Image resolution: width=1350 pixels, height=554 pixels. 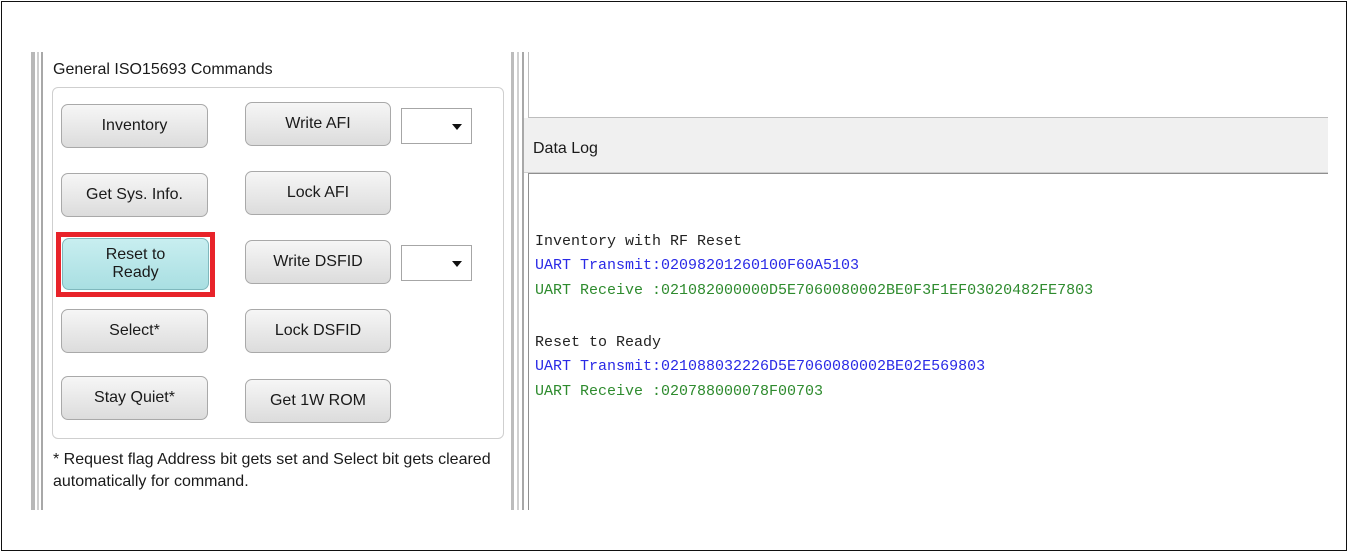 I want to click on highlight-box, so click(x=135, y=264).